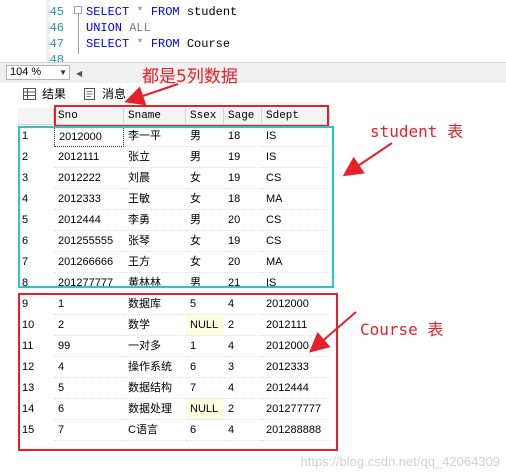 The image size is (506, 475). Describe the element at coordinates (191, 116) in the screenshot. I see `column-header-highlight` at that location.